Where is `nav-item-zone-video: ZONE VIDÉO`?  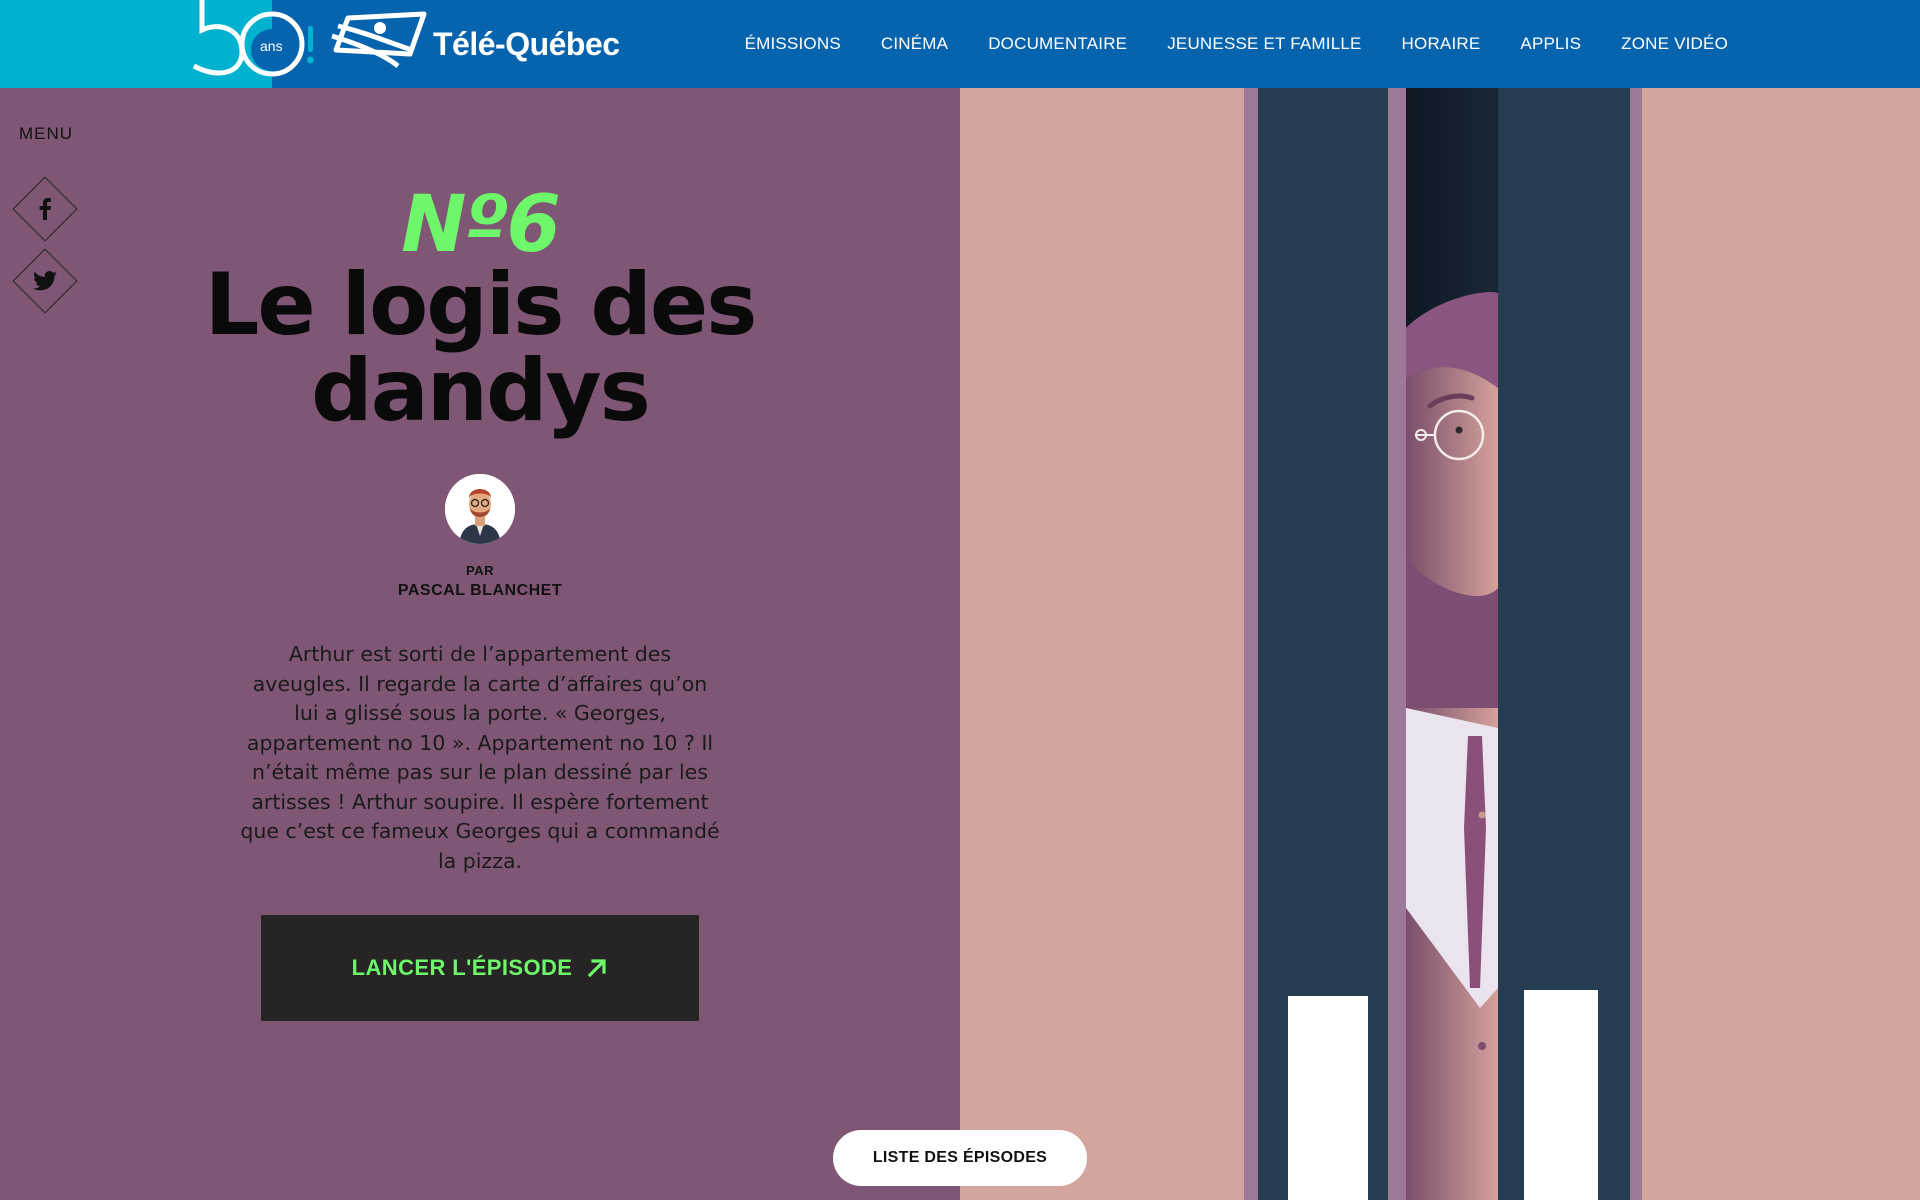
nav-item-zone-video: ZONE VIDÉO is located at coordinates (1674, 44).